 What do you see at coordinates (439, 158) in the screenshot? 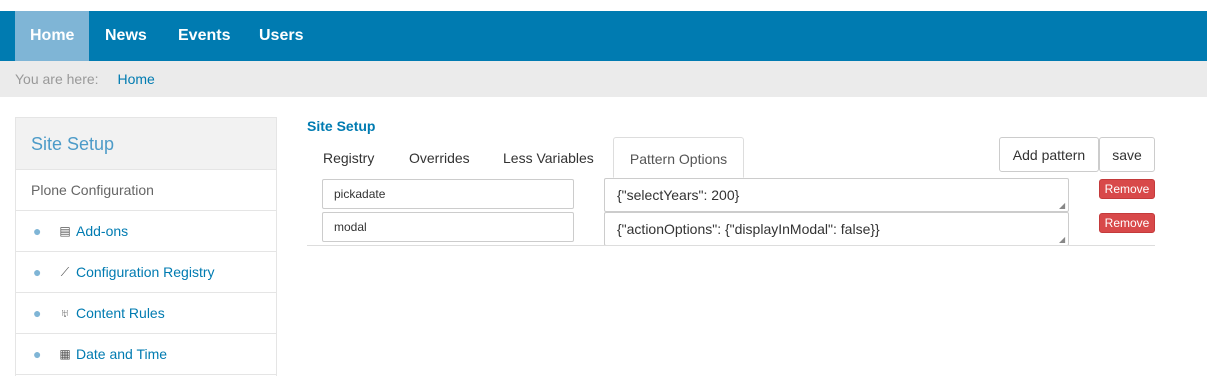
I see `tab-overrides: Overrides` at bounding box center [439, 158].